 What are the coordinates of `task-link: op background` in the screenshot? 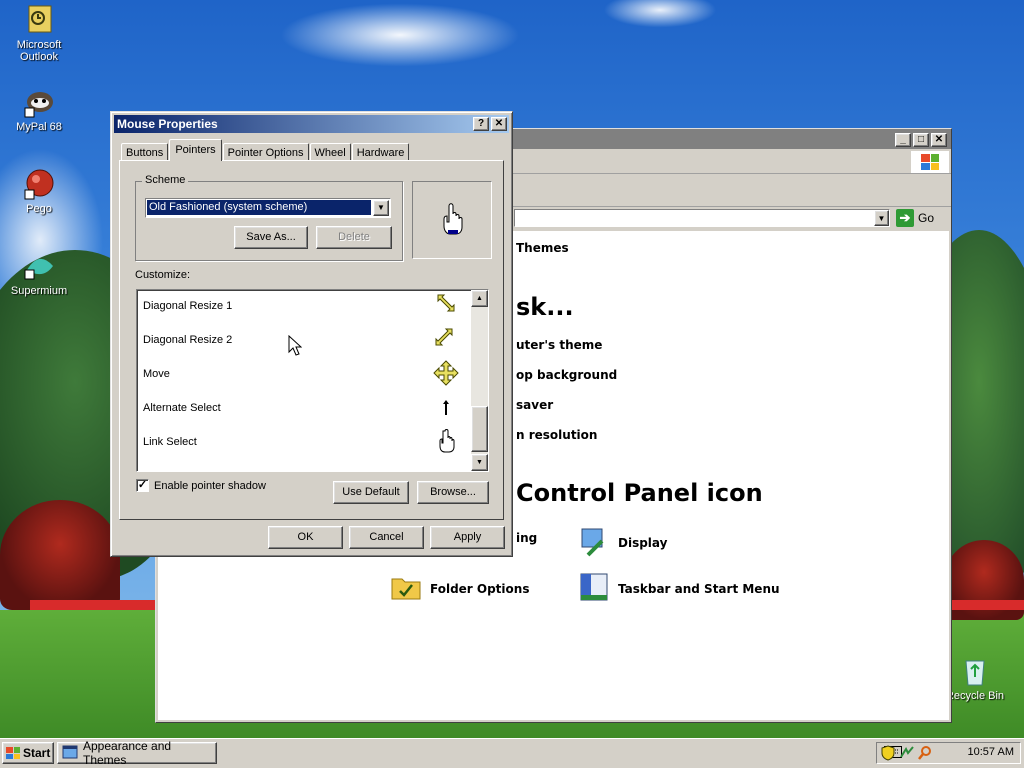 It's located at (566, 375).